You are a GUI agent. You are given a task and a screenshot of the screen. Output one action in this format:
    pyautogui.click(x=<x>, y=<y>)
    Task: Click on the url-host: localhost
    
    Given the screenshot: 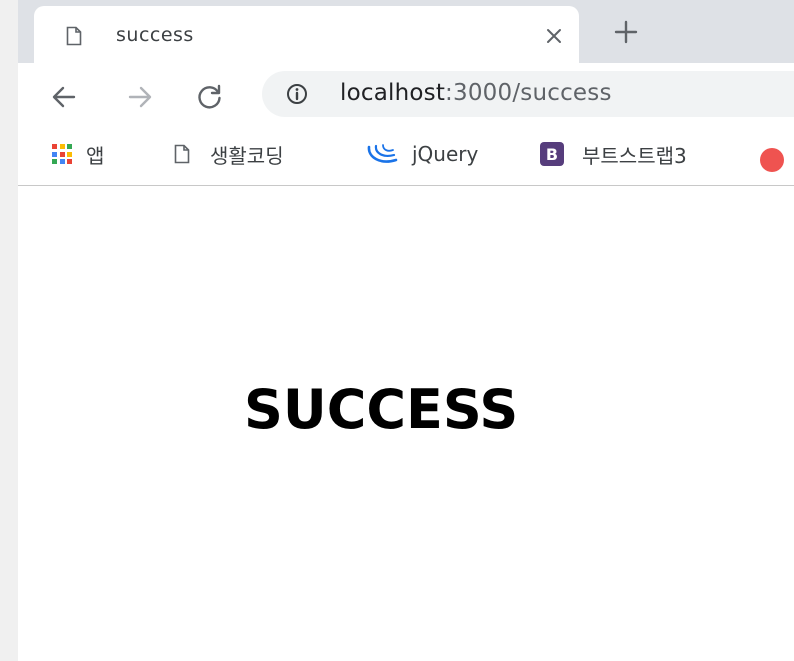 What is the action you would take?
    pyautogui.click(x=393, y=93)
    